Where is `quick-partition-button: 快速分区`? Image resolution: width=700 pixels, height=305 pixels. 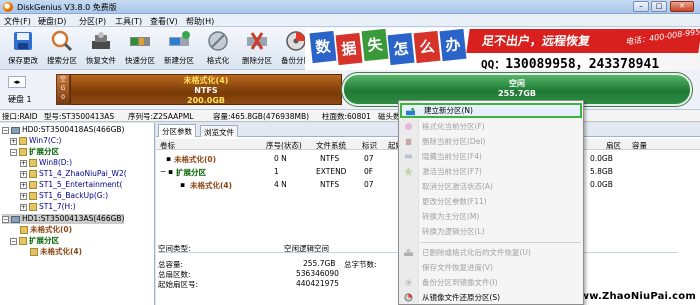 quick-partition-button: 快速分区 is located at coordinates (140, 48).